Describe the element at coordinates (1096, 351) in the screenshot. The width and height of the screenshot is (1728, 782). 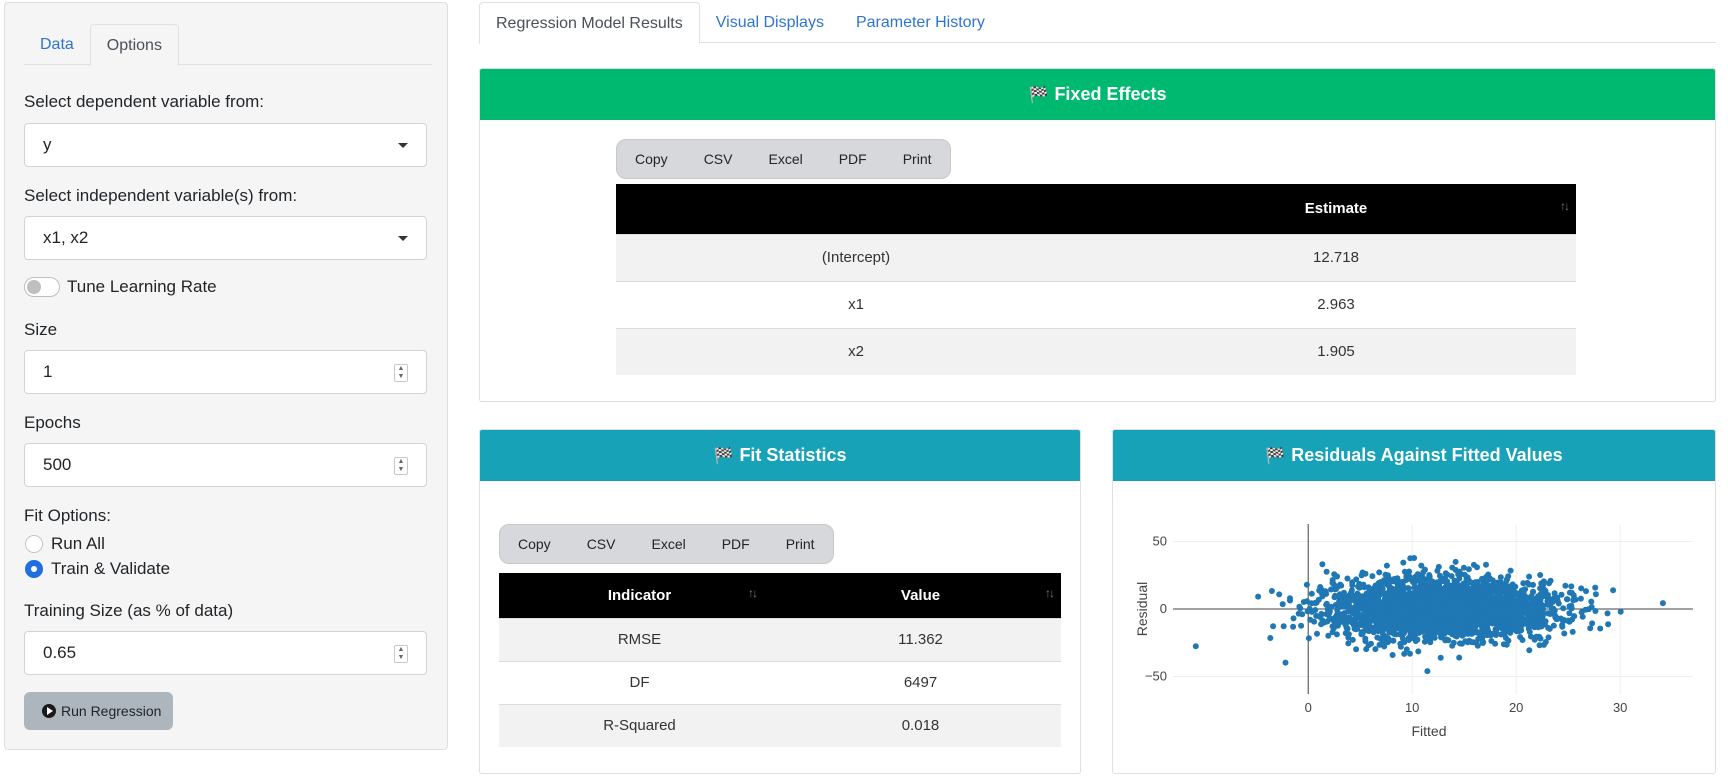
I see `table-row: x2 1.905` at that location.